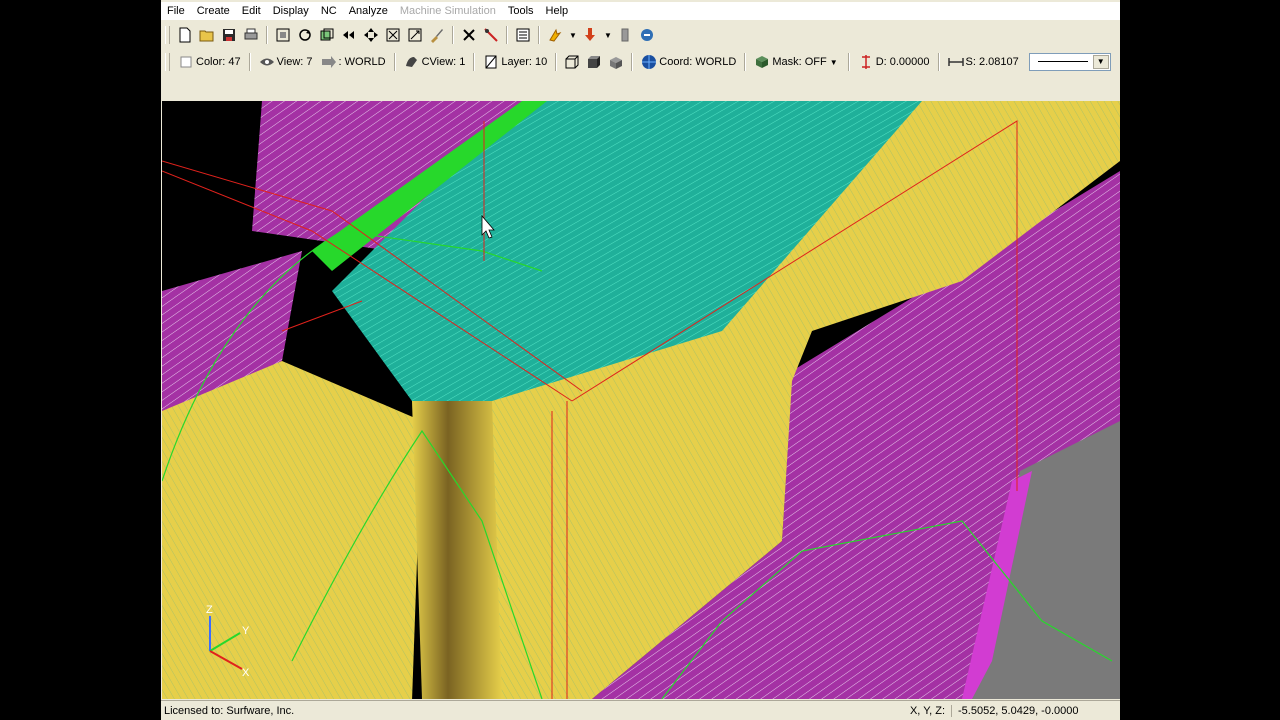  I want to click on copy-view-icon, so click(327, 35).